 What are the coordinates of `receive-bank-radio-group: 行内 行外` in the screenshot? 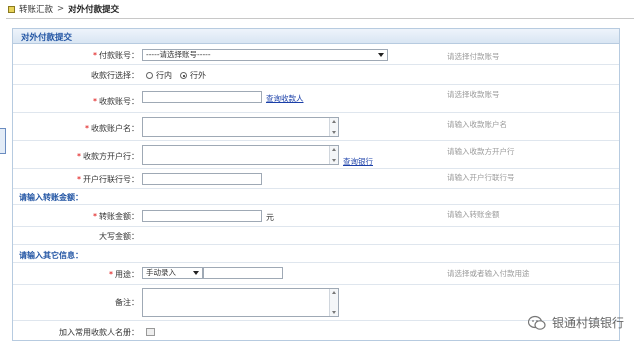 It's located at (180, 75).